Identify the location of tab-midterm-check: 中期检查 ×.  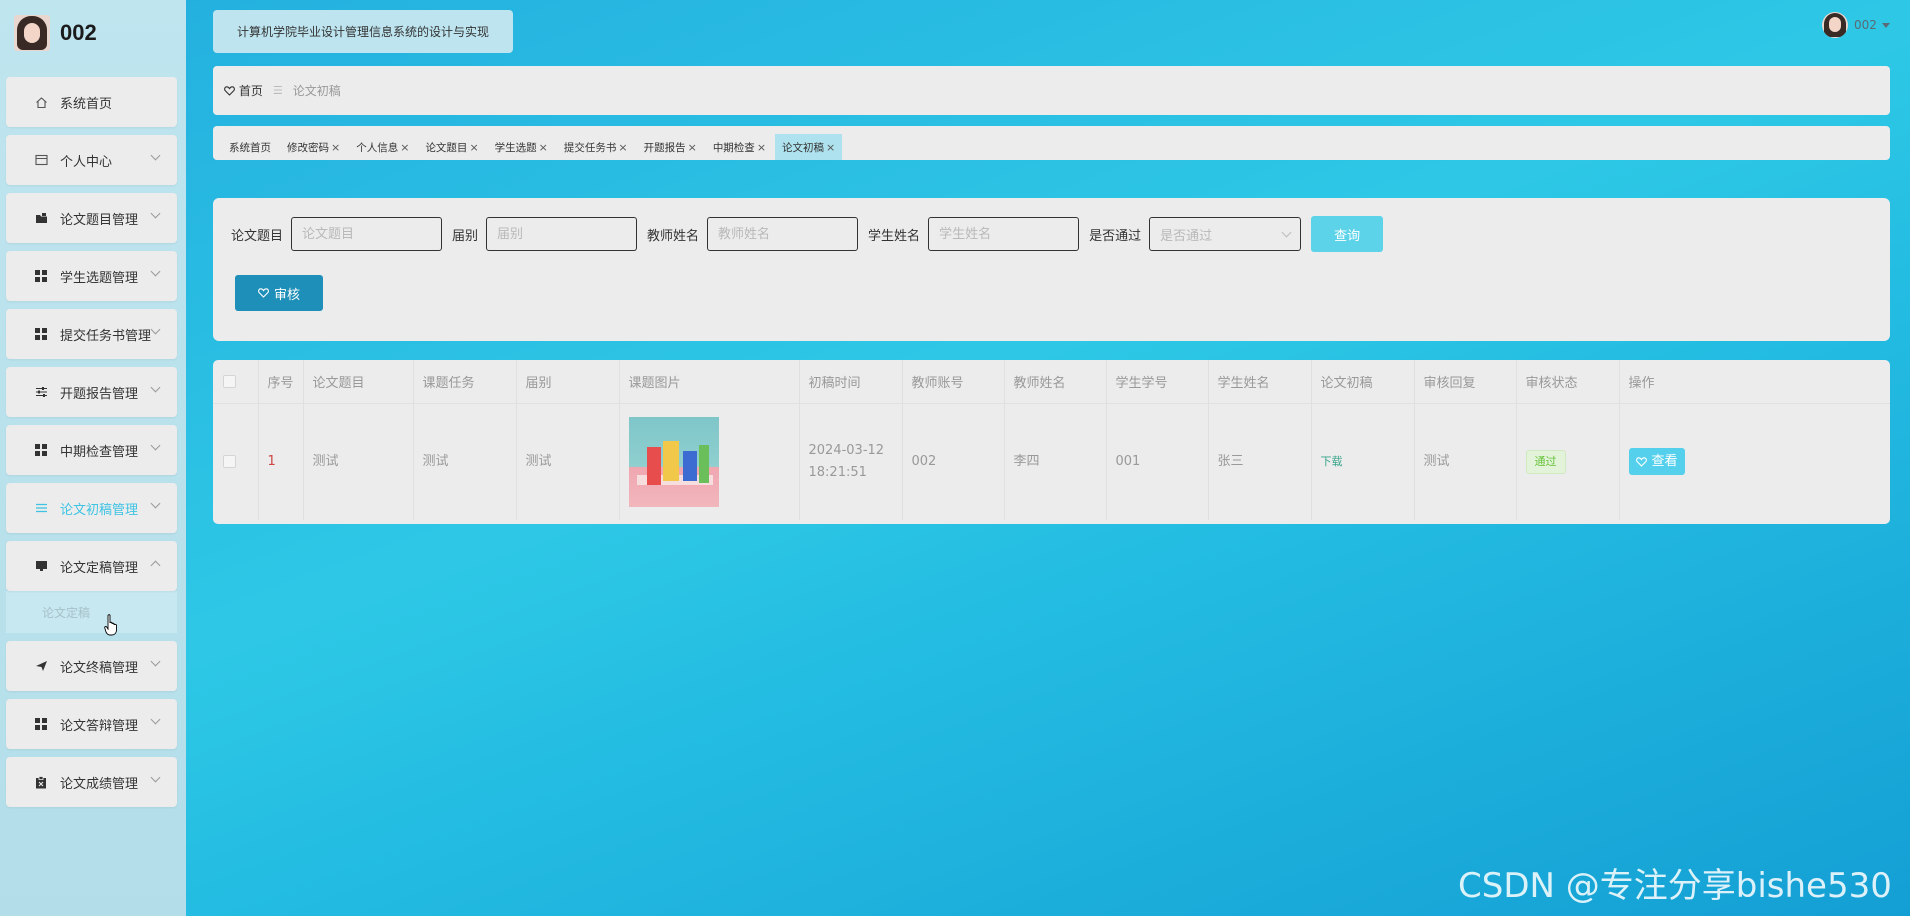
(739, 147).